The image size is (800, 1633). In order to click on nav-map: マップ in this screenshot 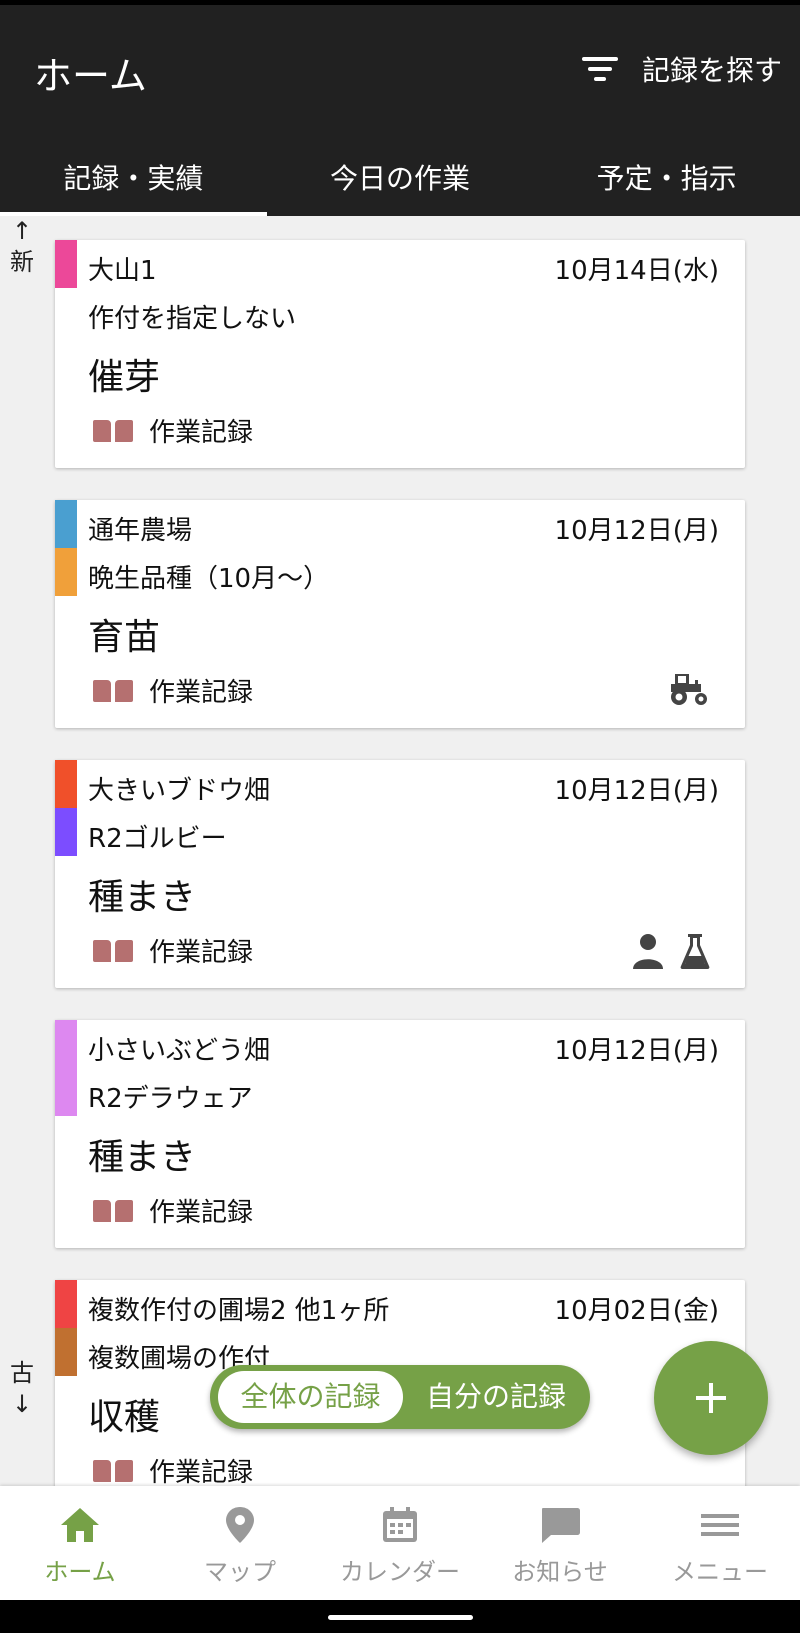, I will do `click(240, 1543)`.